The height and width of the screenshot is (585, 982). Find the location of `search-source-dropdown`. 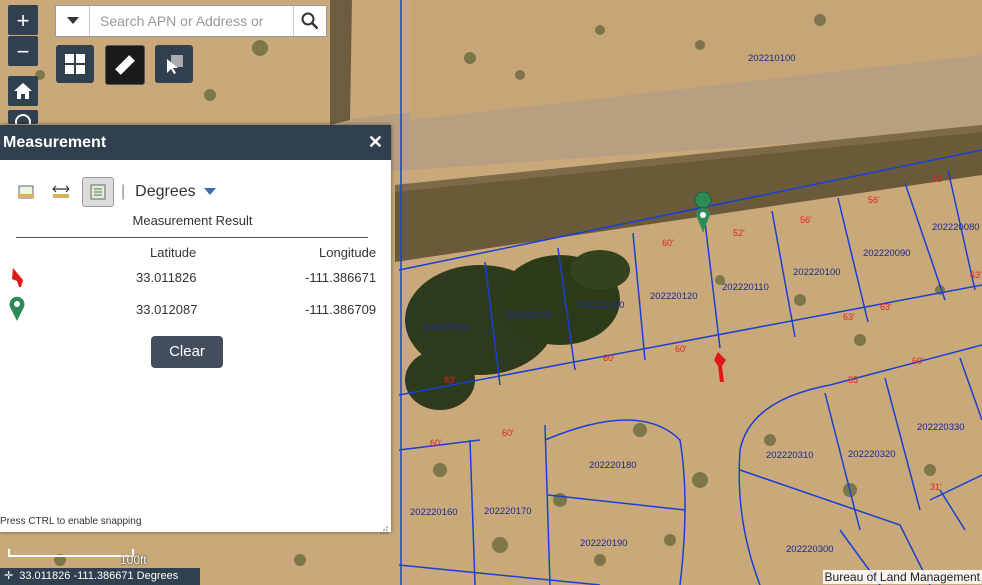

search-source-dropdown is located at coordinates (73, 21).